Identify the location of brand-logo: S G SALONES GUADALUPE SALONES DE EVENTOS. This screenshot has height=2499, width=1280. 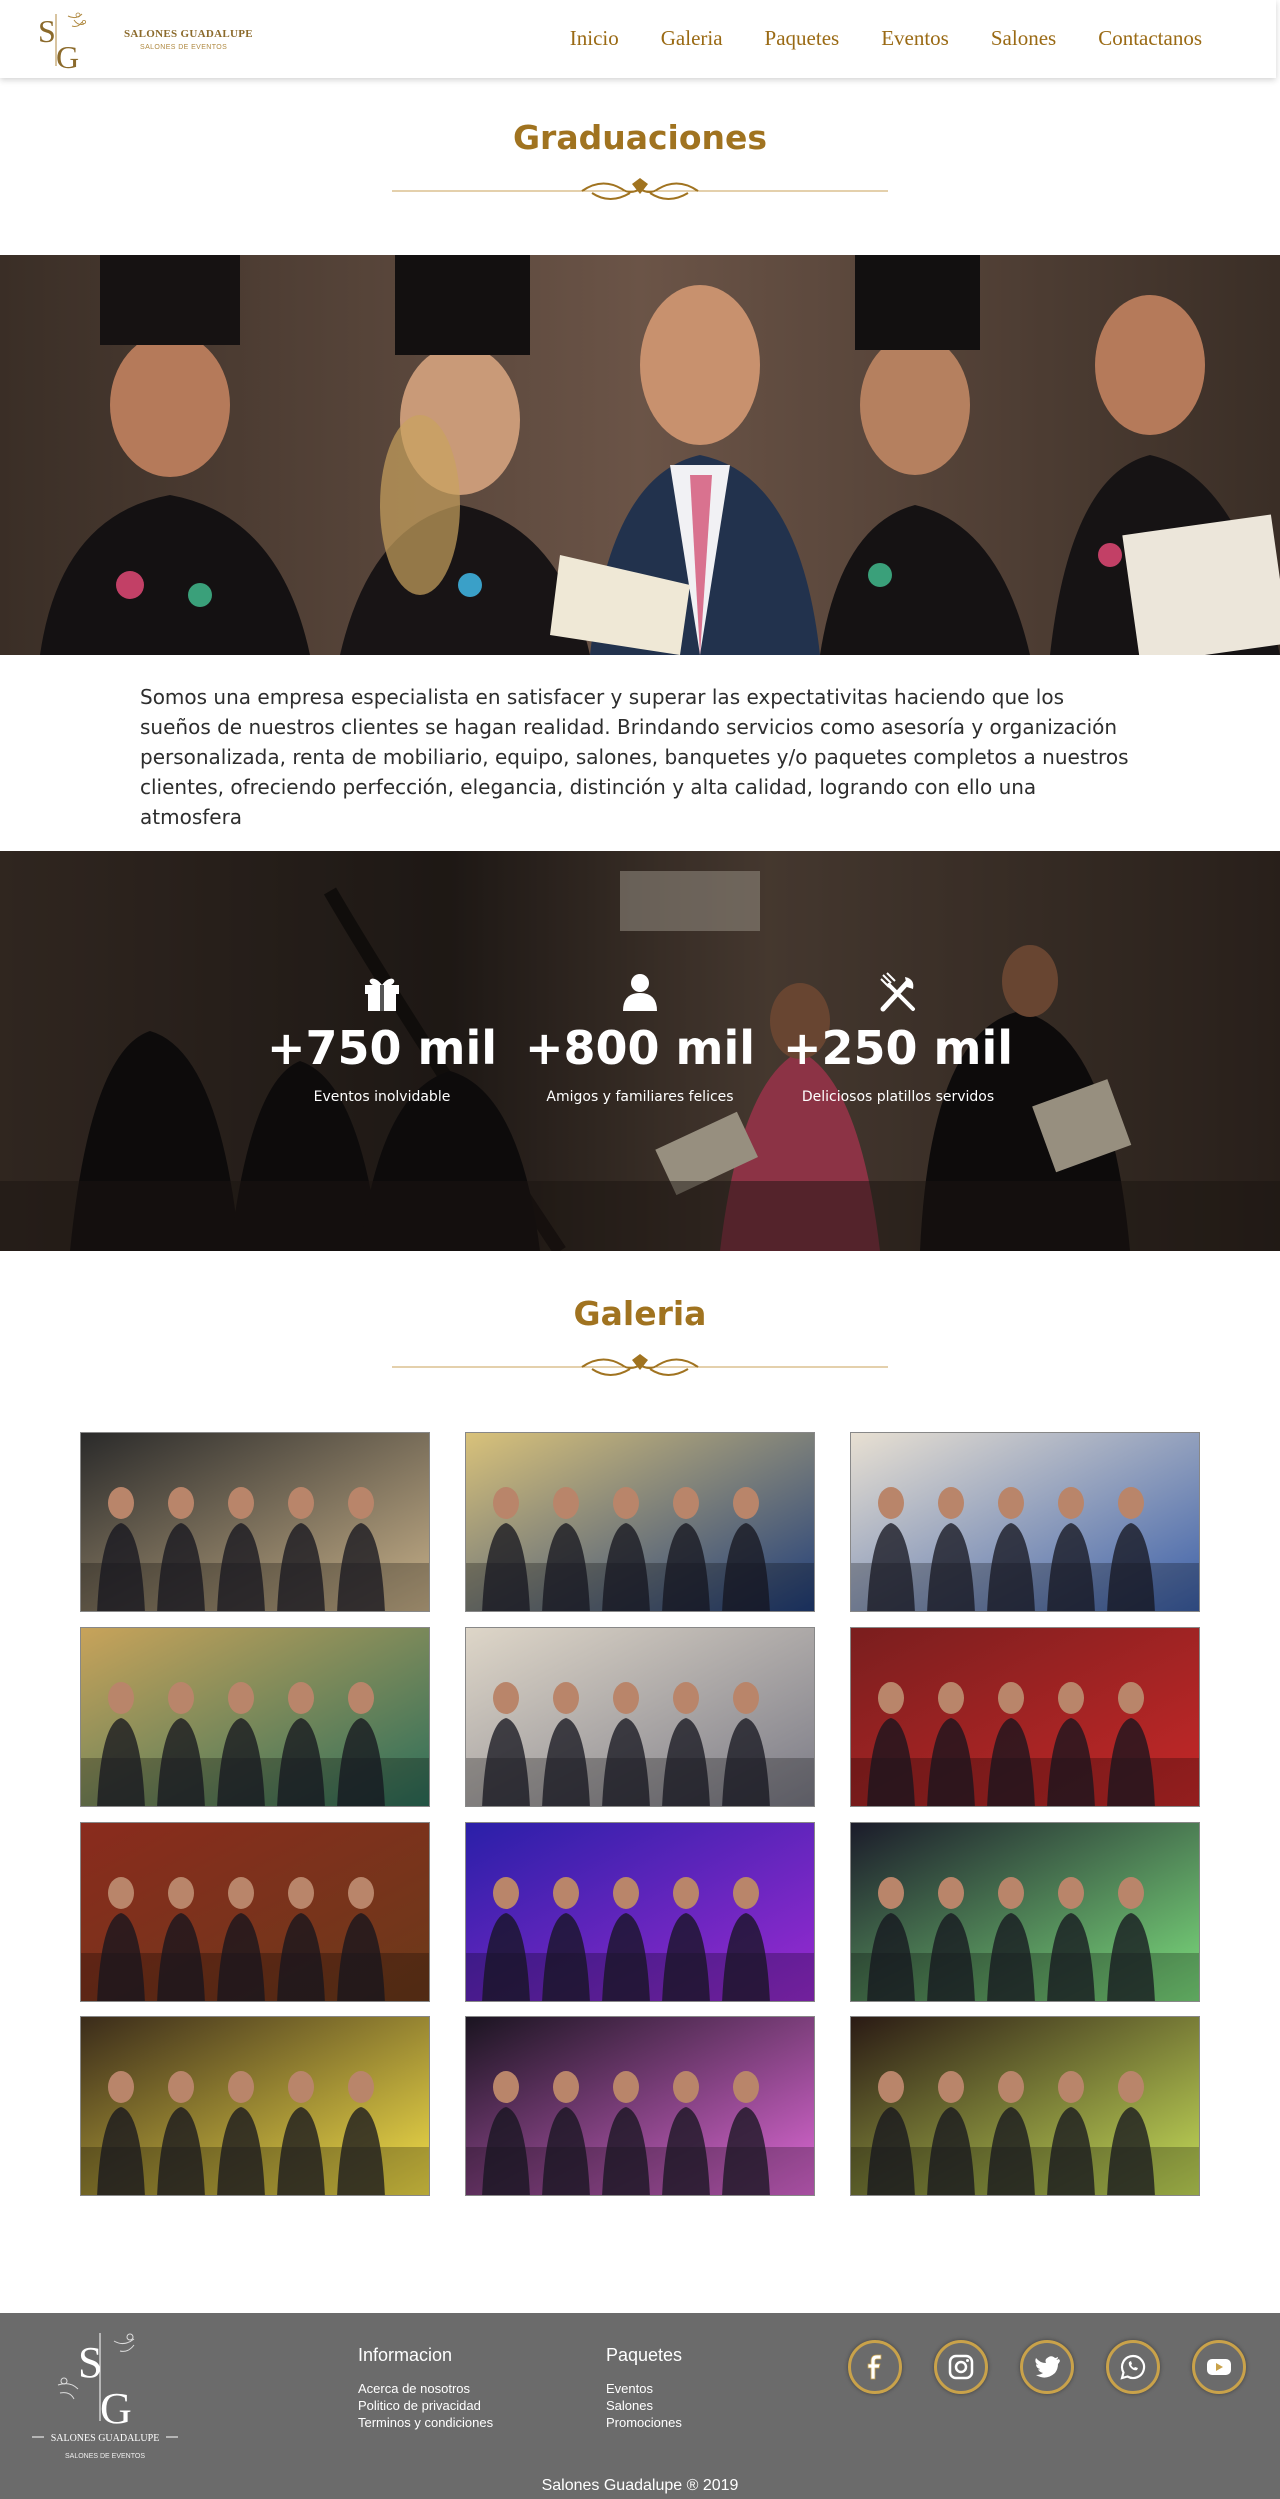
(143, 39).